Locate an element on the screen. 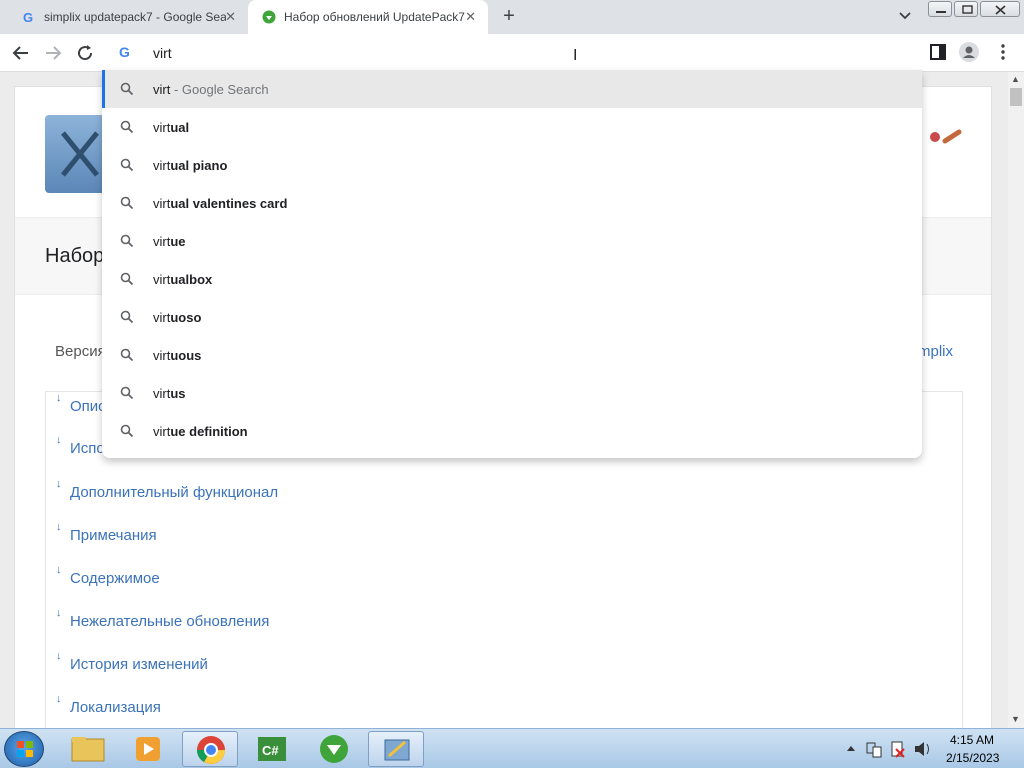 The width and height of the screenshot is (1024, 768). show-hidden-icons-icon is located at coordinates (851, 748).